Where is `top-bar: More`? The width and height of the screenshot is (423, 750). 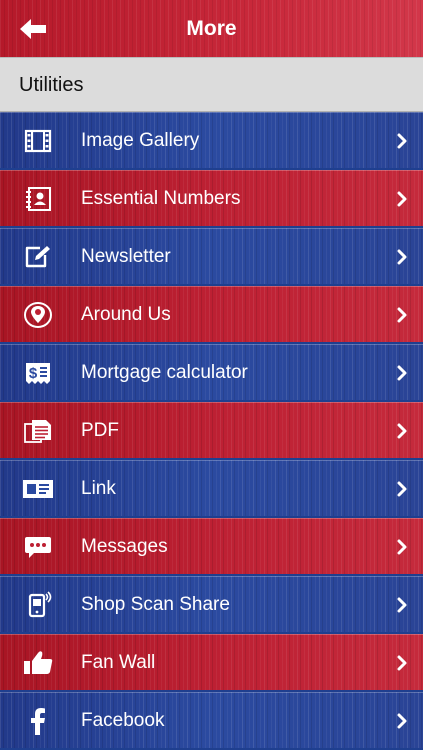
top-bar: More is located at coordinates (211, 28).